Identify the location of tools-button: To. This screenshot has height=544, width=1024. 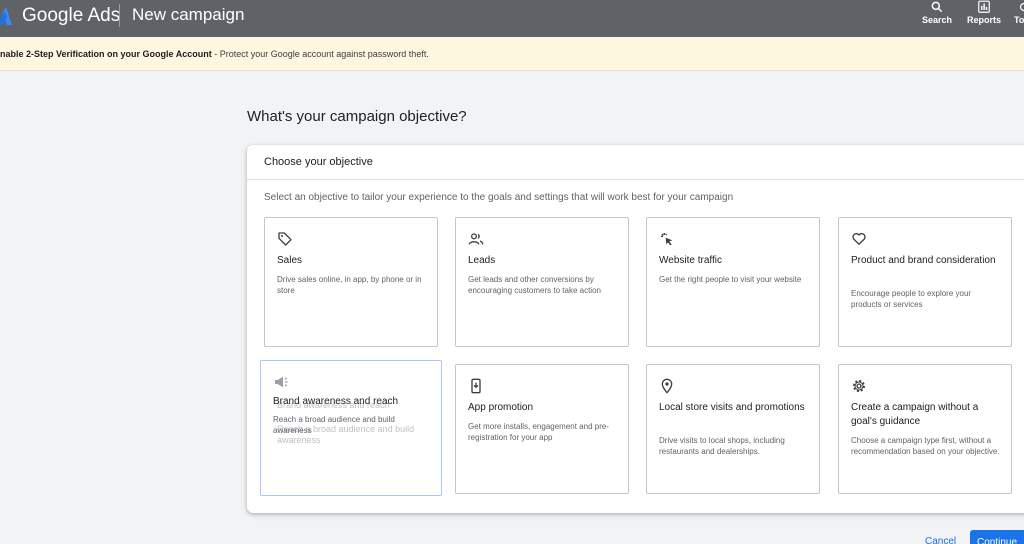
(1019, 18).